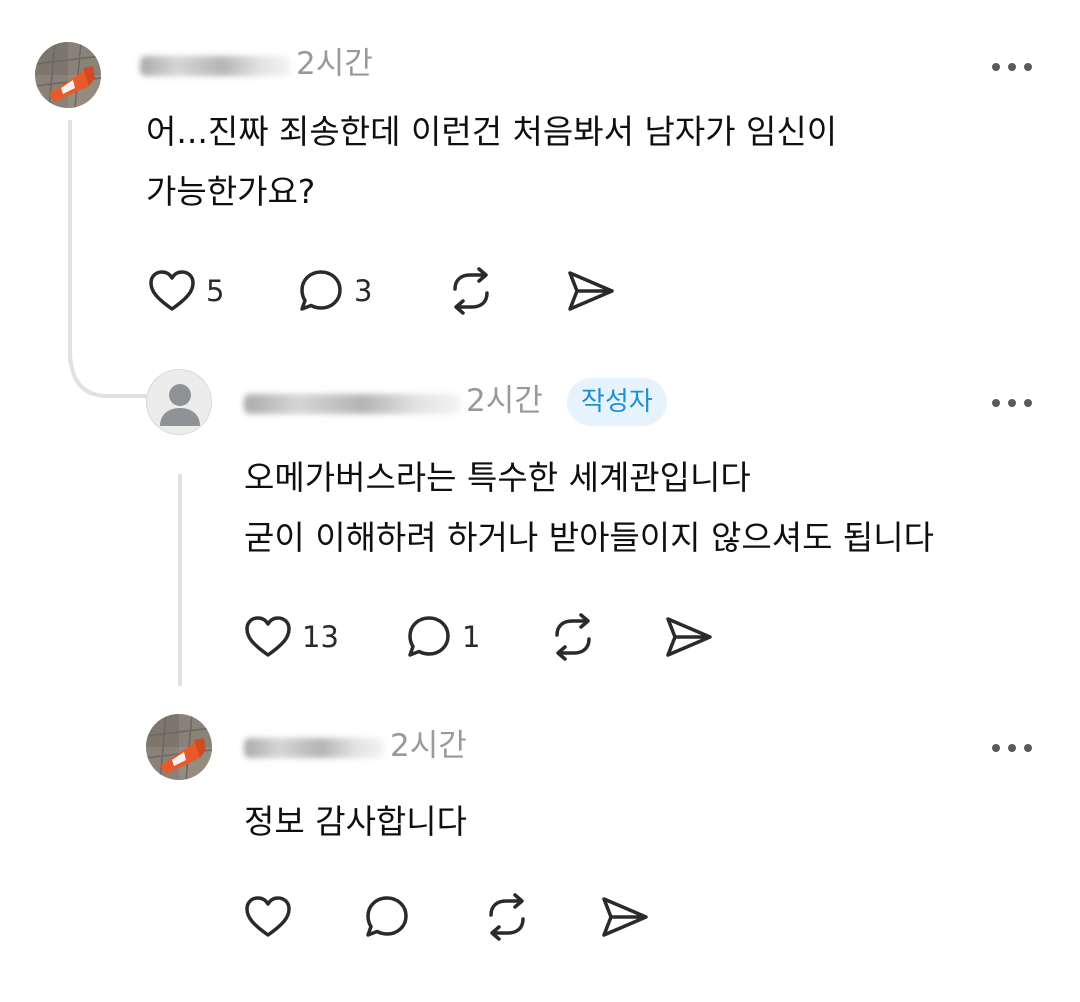  I want to click on like-button, so click(268, 917).